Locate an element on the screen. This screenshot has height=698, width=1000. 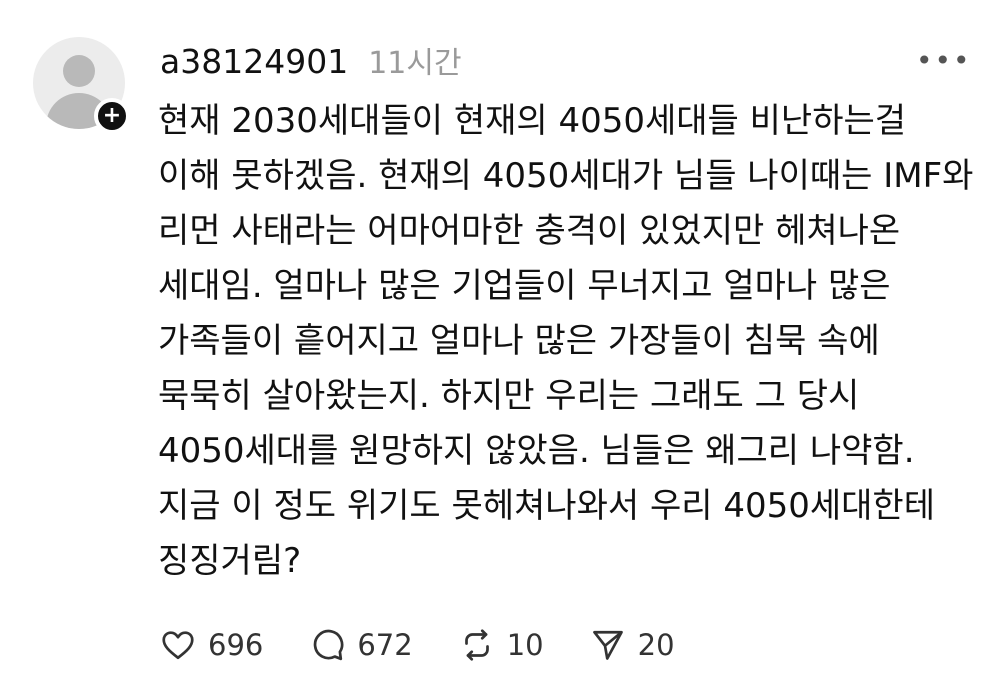
content-line: 징징거림? is located at coordinates (230, 561).